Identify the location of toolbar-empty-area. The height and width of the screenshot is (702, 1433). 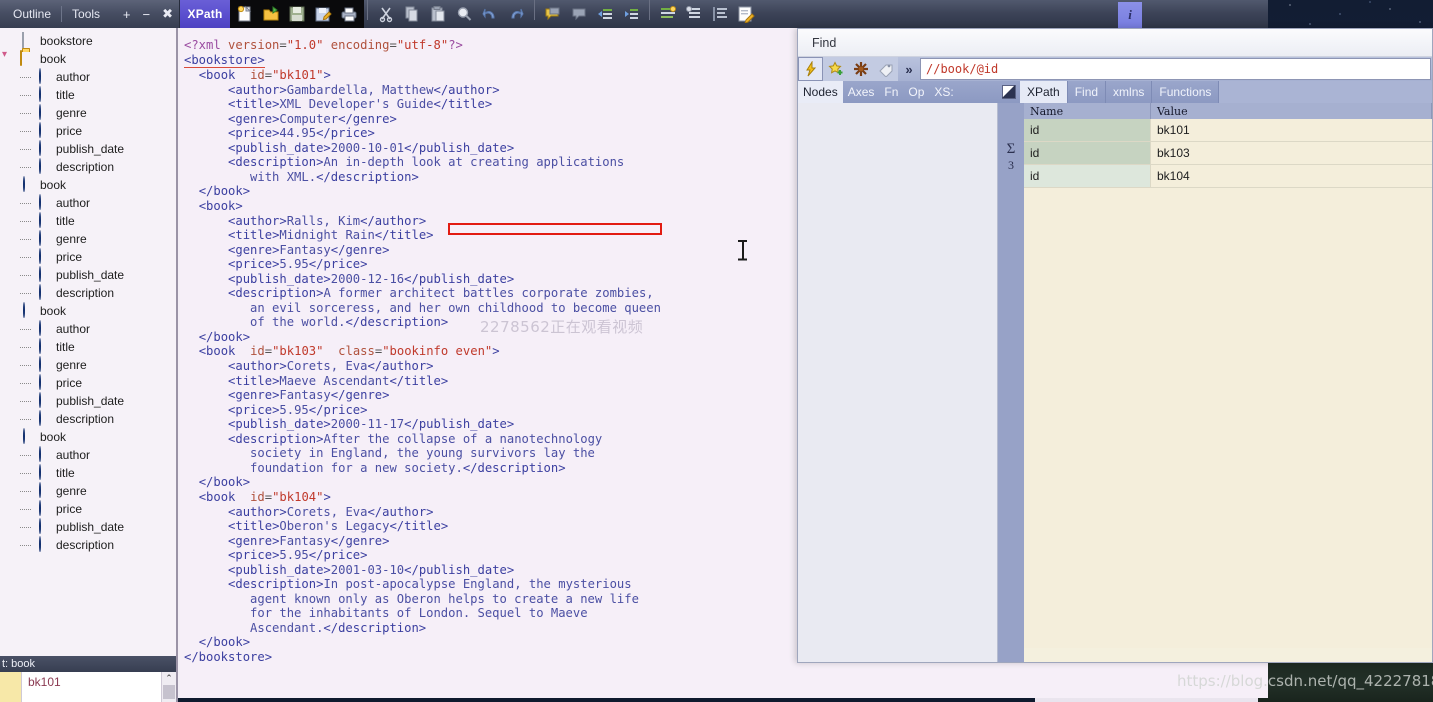
(1014, 14).